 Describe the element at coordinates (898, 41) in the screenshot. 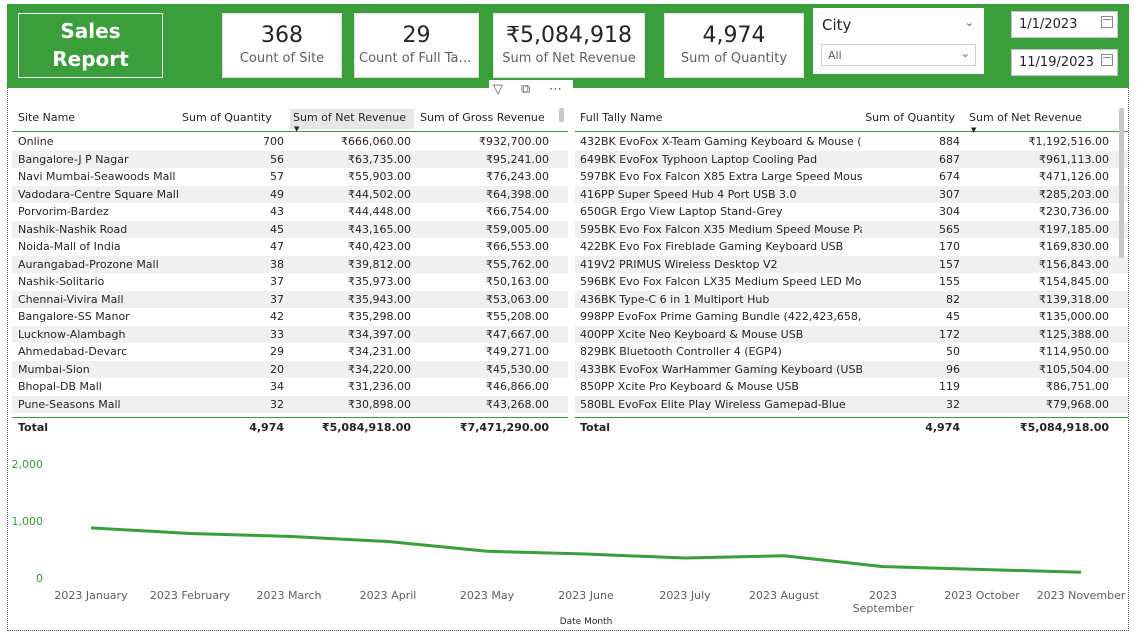

I see `city-slicer: City ⌄ All ⌄` at that location.